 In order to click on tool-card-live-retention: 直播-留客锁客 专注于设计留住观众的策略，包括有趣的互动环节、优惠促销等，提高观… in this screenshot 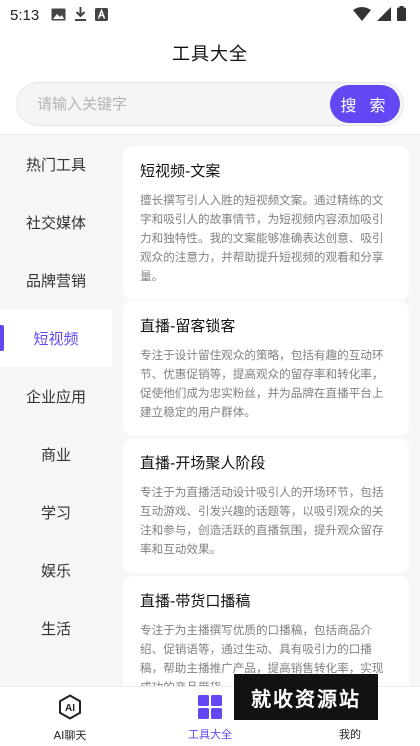, I will do `click(266, 368)`.